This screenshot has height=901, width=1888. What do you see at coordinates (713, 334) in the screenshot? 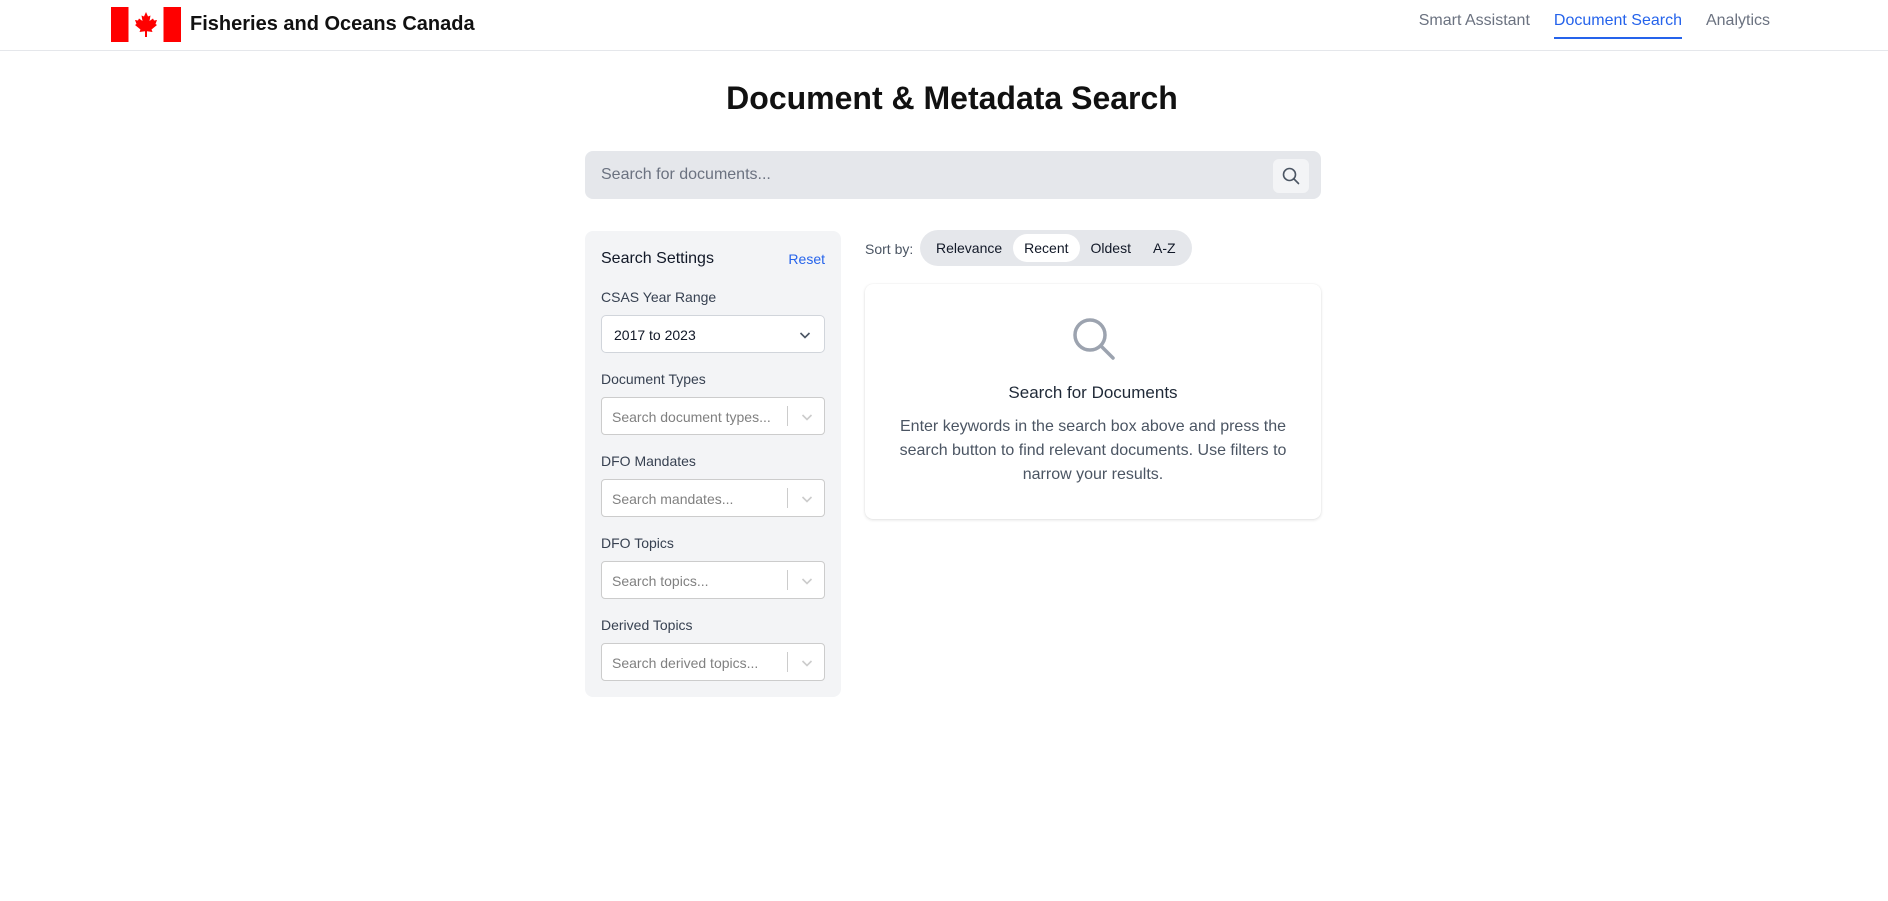
I see `year-range-select: 2017 to 2023` at bounding box center [713, 334].